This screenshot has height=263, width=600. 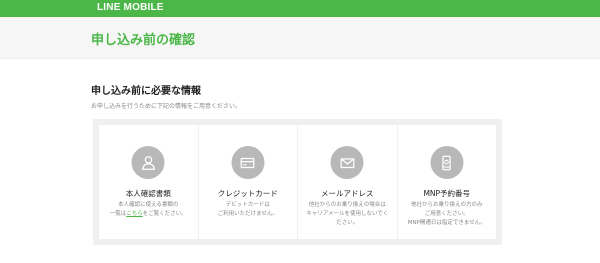 I want to click on card-identity-document: 本人確認書類 本人確認に使える書類の 一覧はこちらをご覧ください。, so click(x=149, y=182).